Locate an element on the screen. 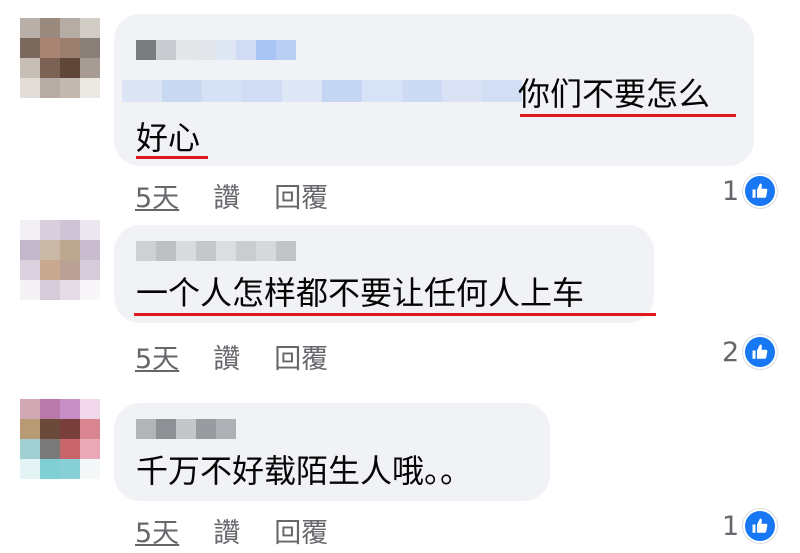 Image resolution: width=800 pixels, height=553 pixels. reaction-summary: 2 is located at coordinates (750, 352).